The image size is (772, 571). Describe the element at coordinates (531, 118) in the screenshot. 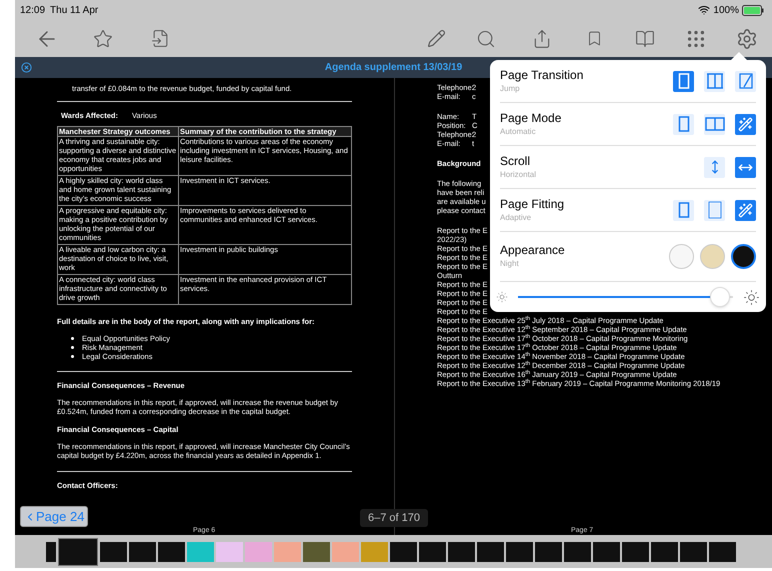

I see `setting-title: Page Mode` at that location.